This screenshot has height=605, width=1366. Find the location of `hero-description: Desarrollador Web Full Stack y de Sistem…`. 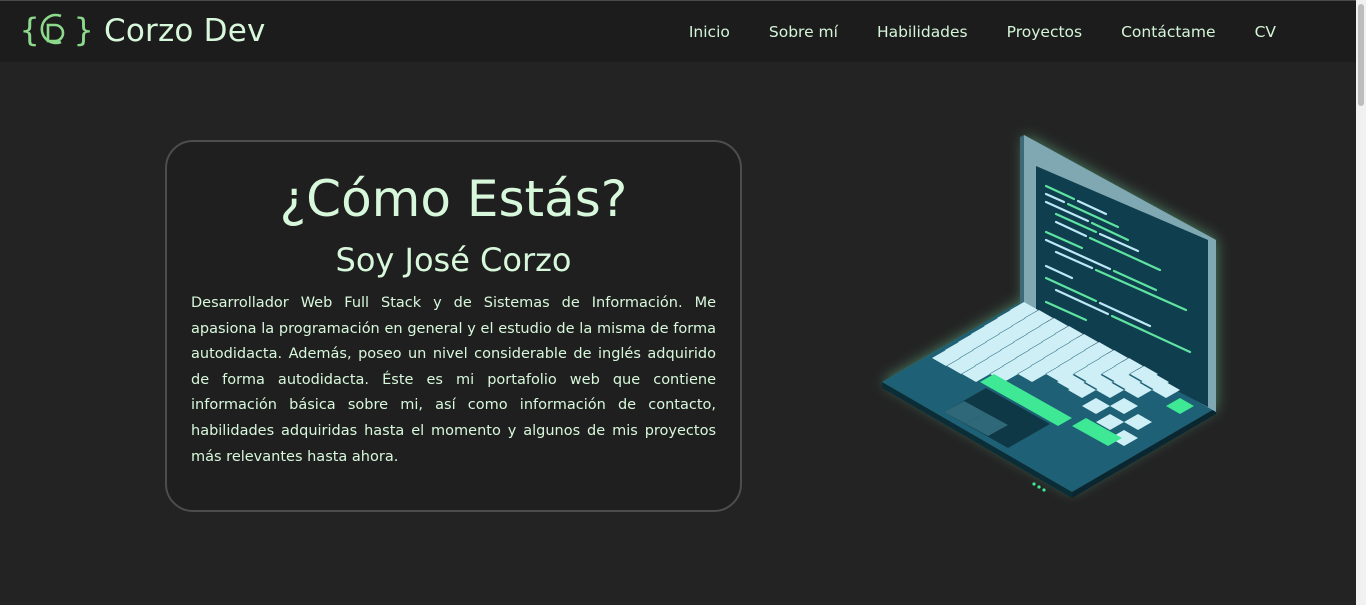

hero-description: Desarrollador Web Full Stack y de Sistem… is located at coordinates (453, 380).